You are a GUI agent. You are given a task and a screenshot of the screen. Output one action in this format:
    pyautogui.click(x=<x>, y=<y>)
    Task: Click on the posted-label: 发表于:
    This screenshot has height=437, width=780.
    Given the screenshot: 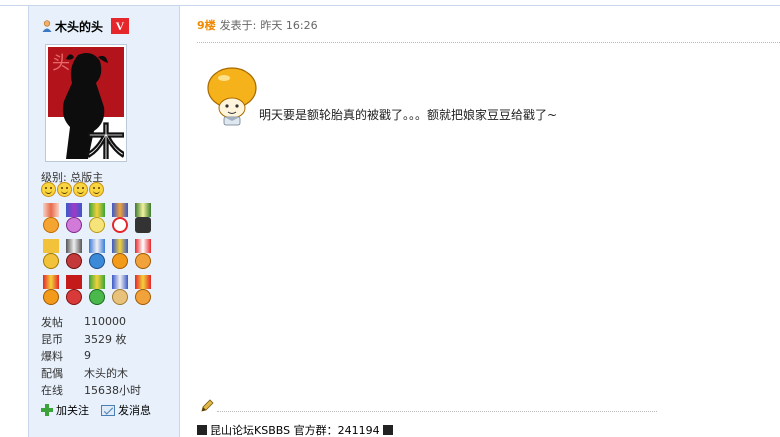 What is the action you would take?
    pyautogui.click(x=238, y=25)
    